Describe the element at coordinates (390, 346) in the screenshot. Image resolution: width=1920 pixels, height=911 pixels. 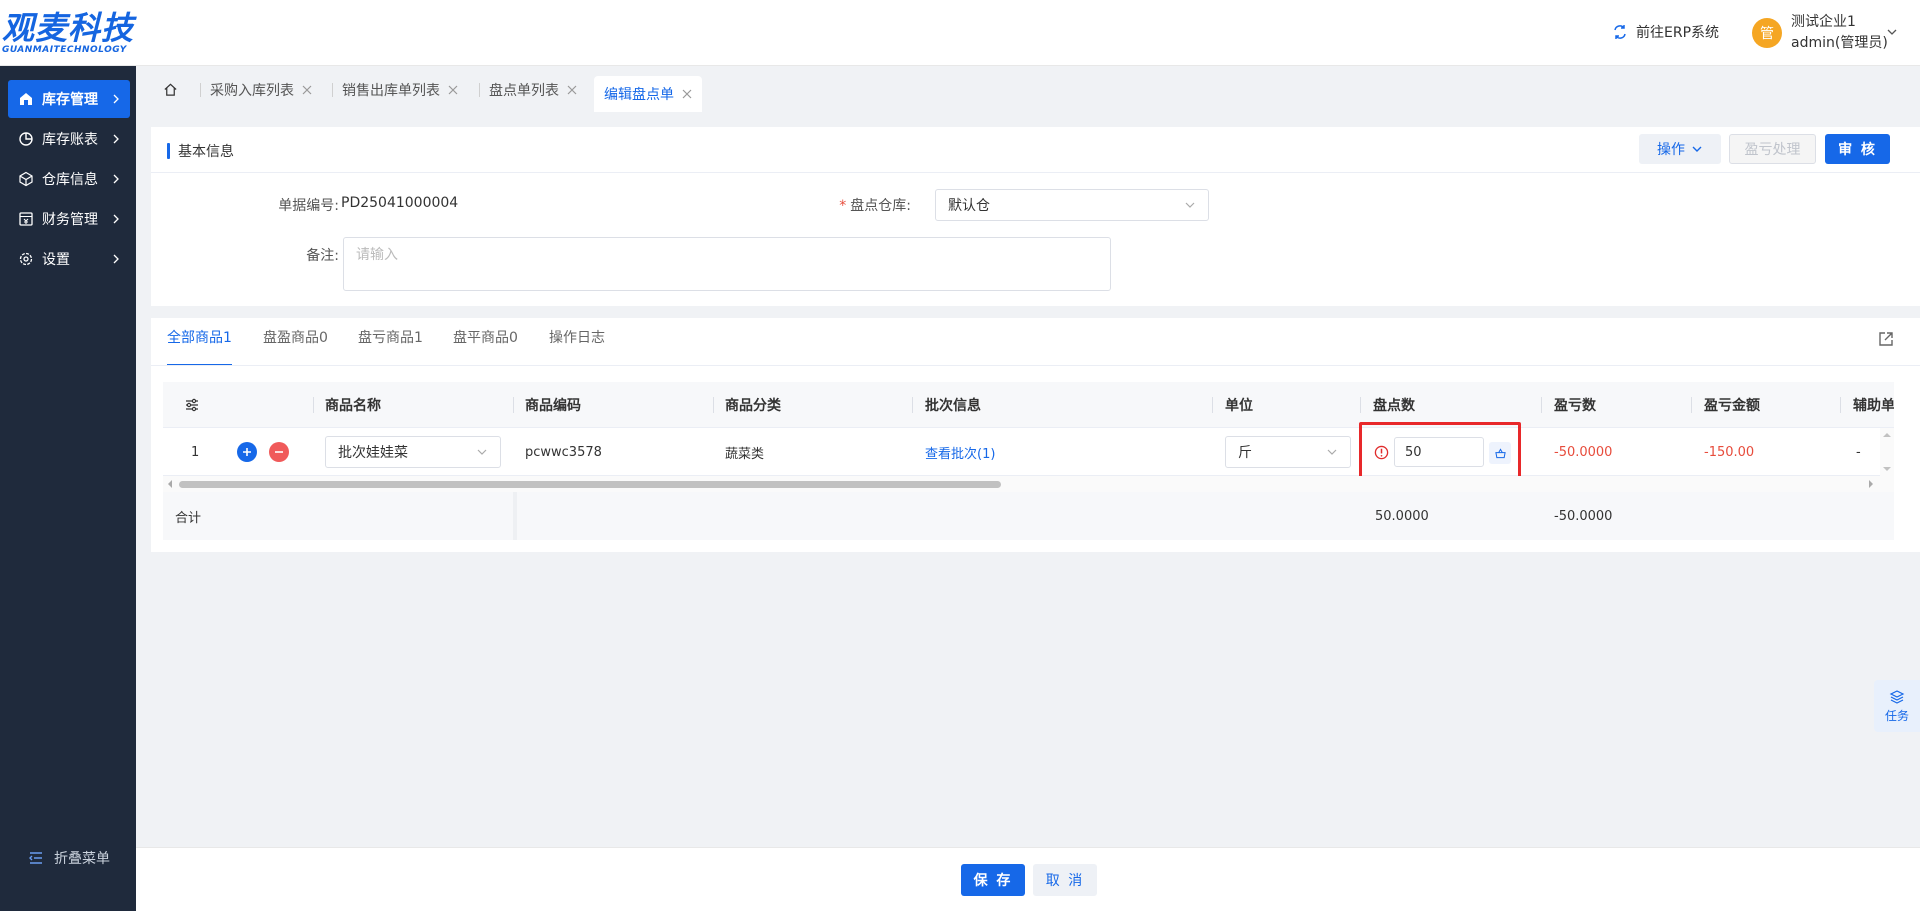
I see `tab-loss-goods: 盘亏商品1` at that location.